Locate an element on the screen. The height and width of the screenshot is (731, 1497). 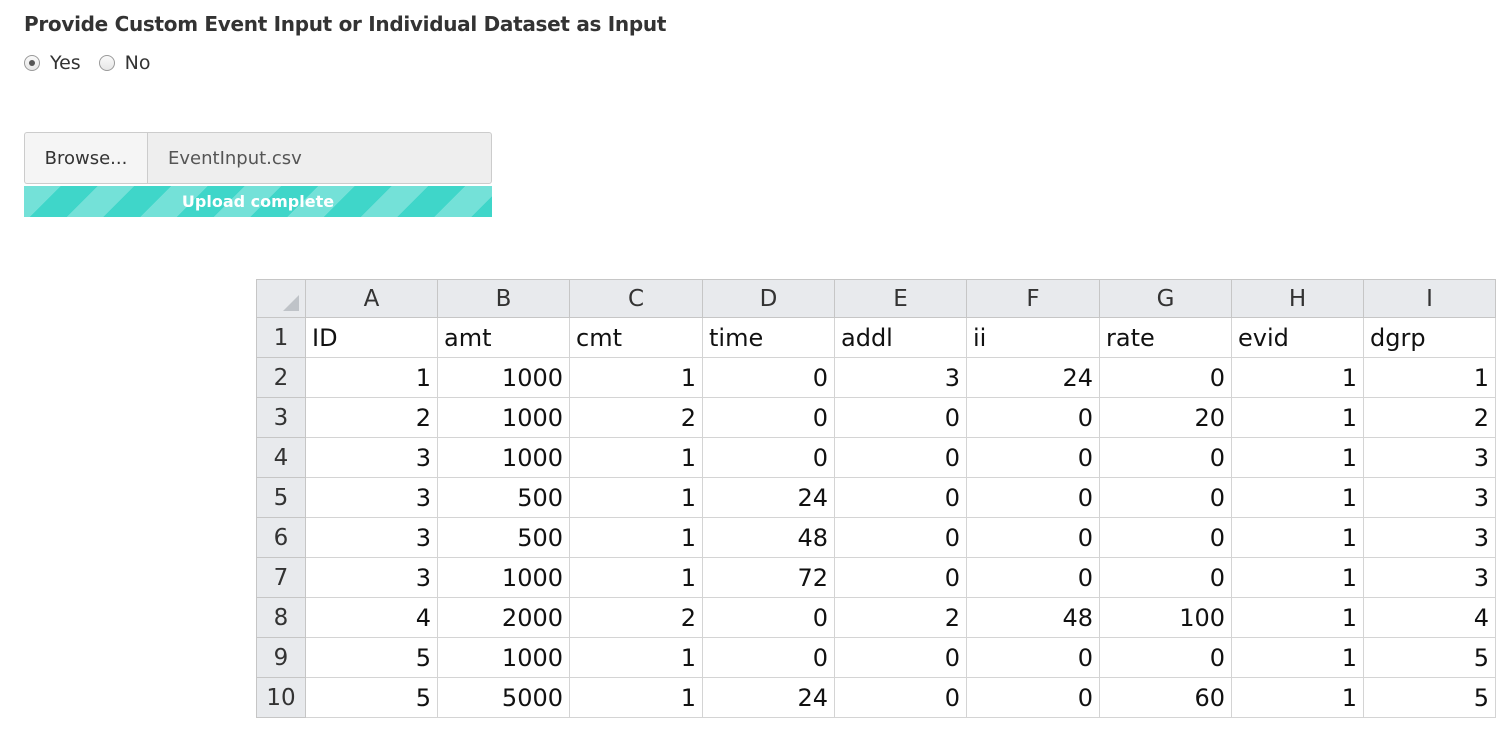
column-header: A is located at coordinates (371, 298).